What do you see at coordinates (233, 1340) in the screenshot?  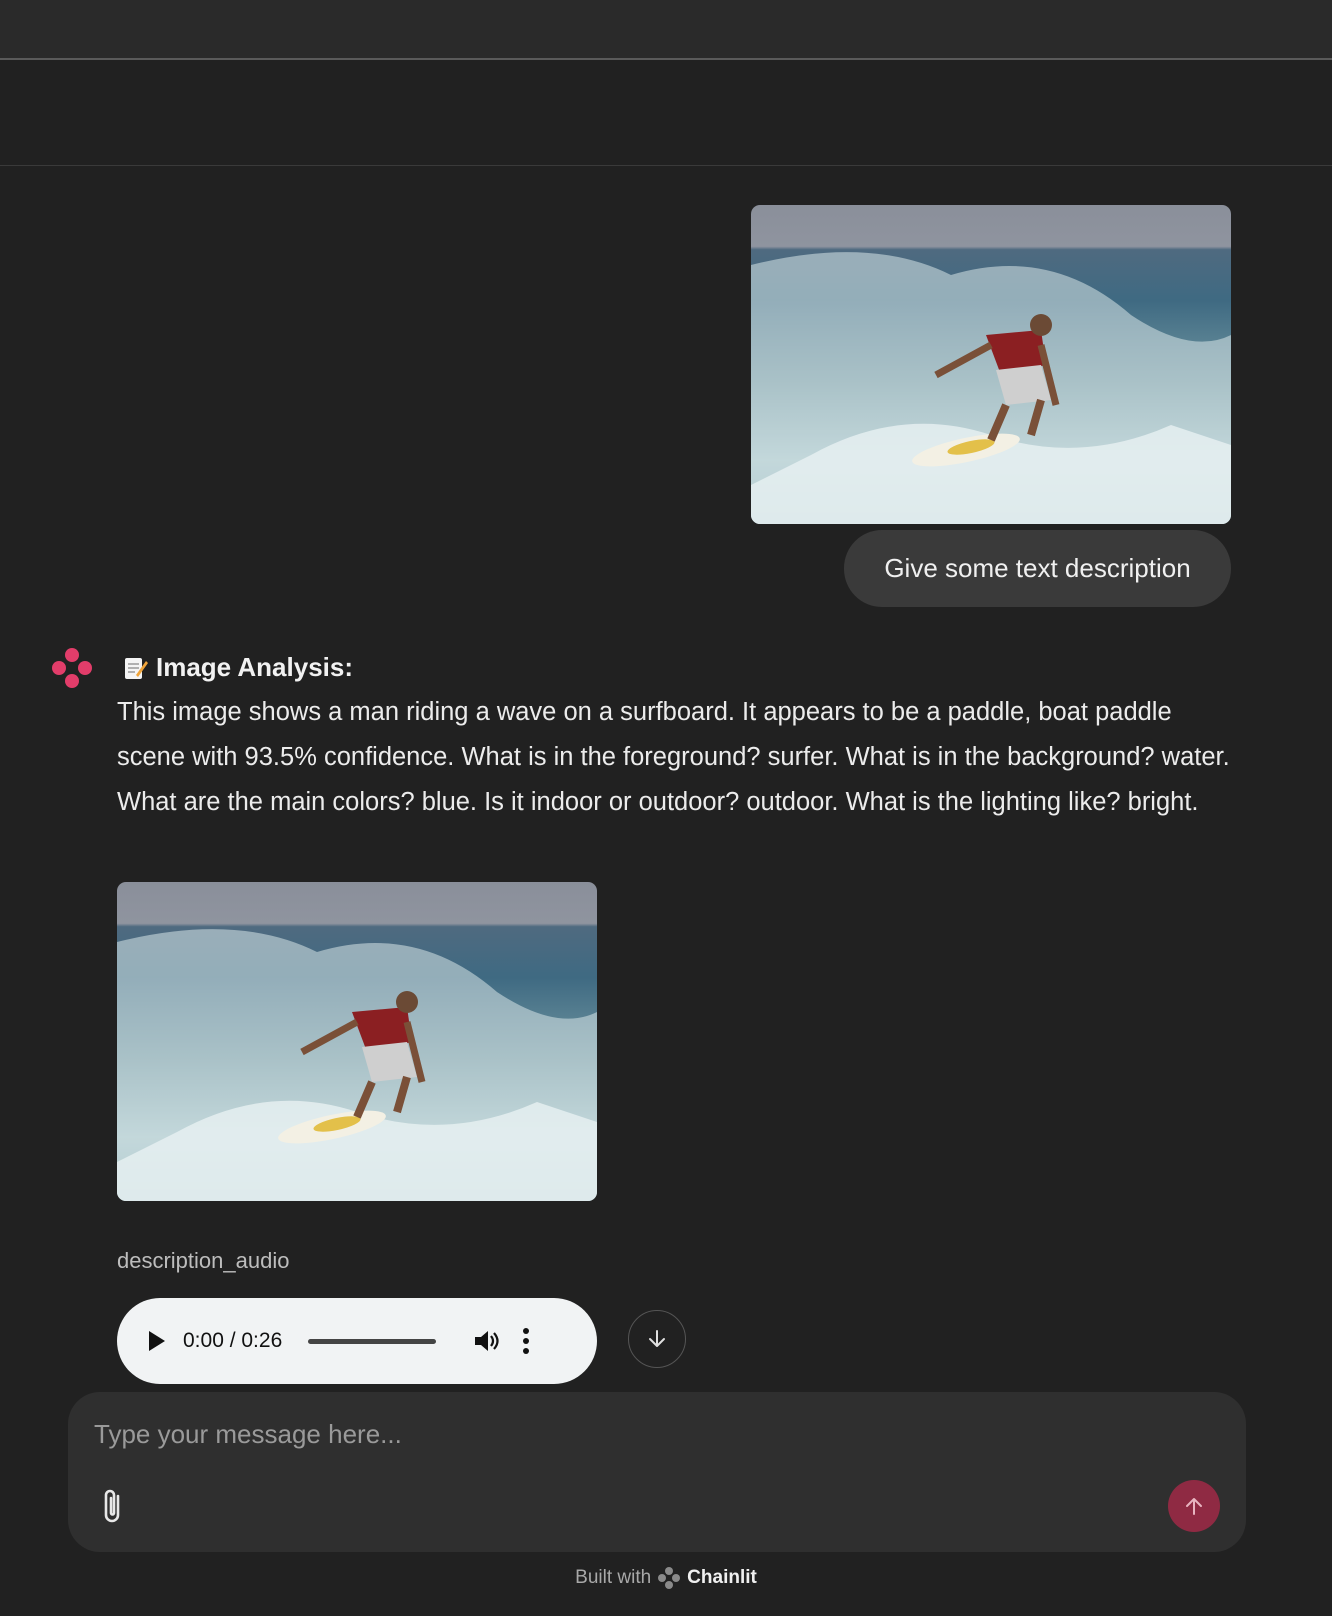 I see `audio-time: 0:00 / 0:26` at bounding box center [233, 1340].